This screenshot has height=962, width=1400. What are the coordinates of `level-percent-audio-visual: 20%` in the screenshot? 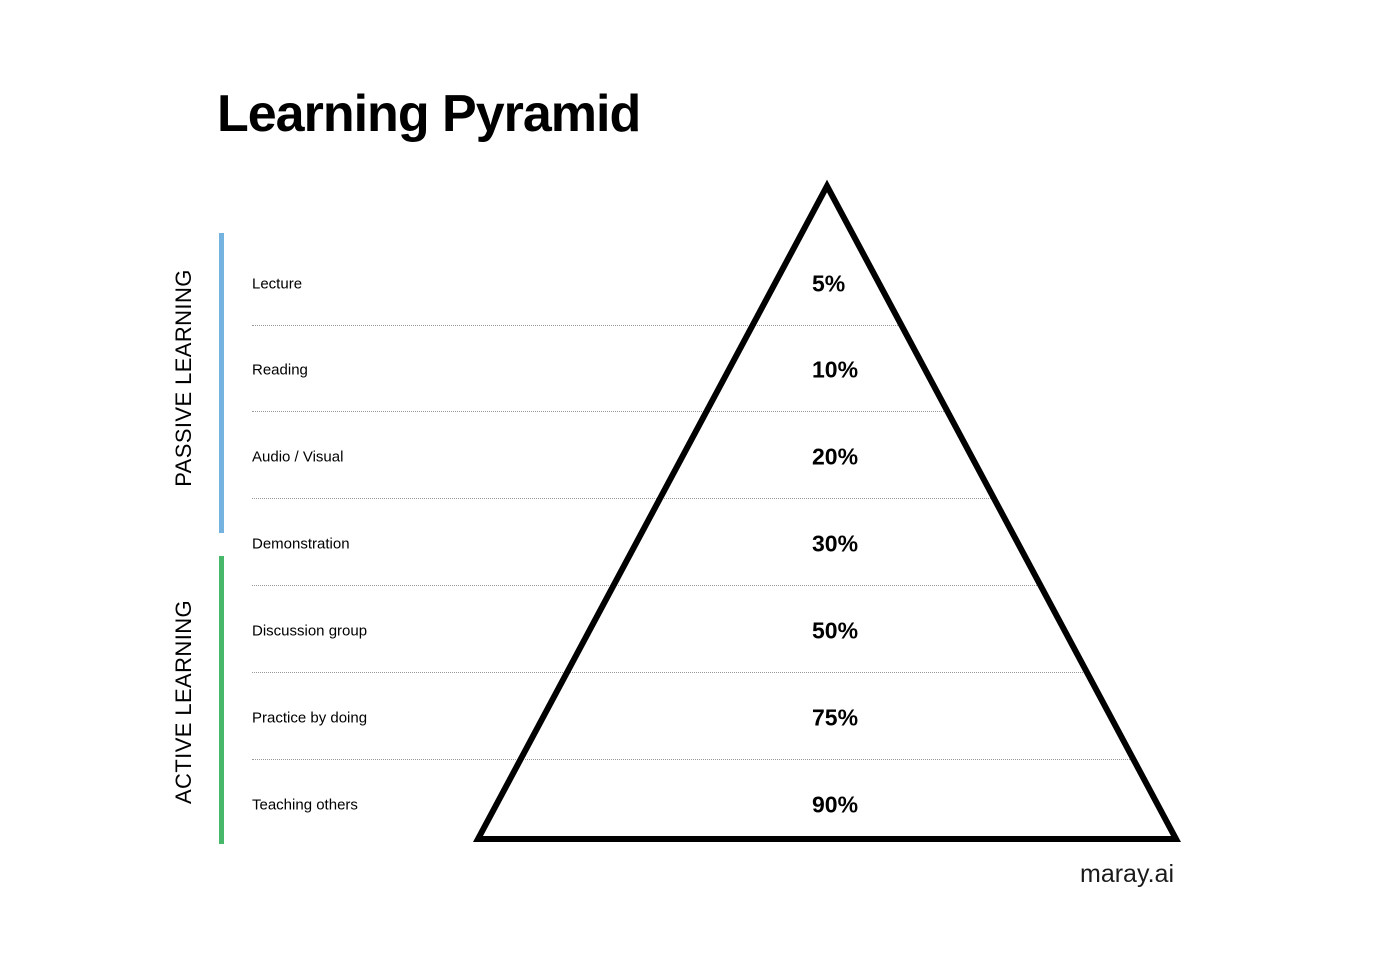 It's located at (835, 456).